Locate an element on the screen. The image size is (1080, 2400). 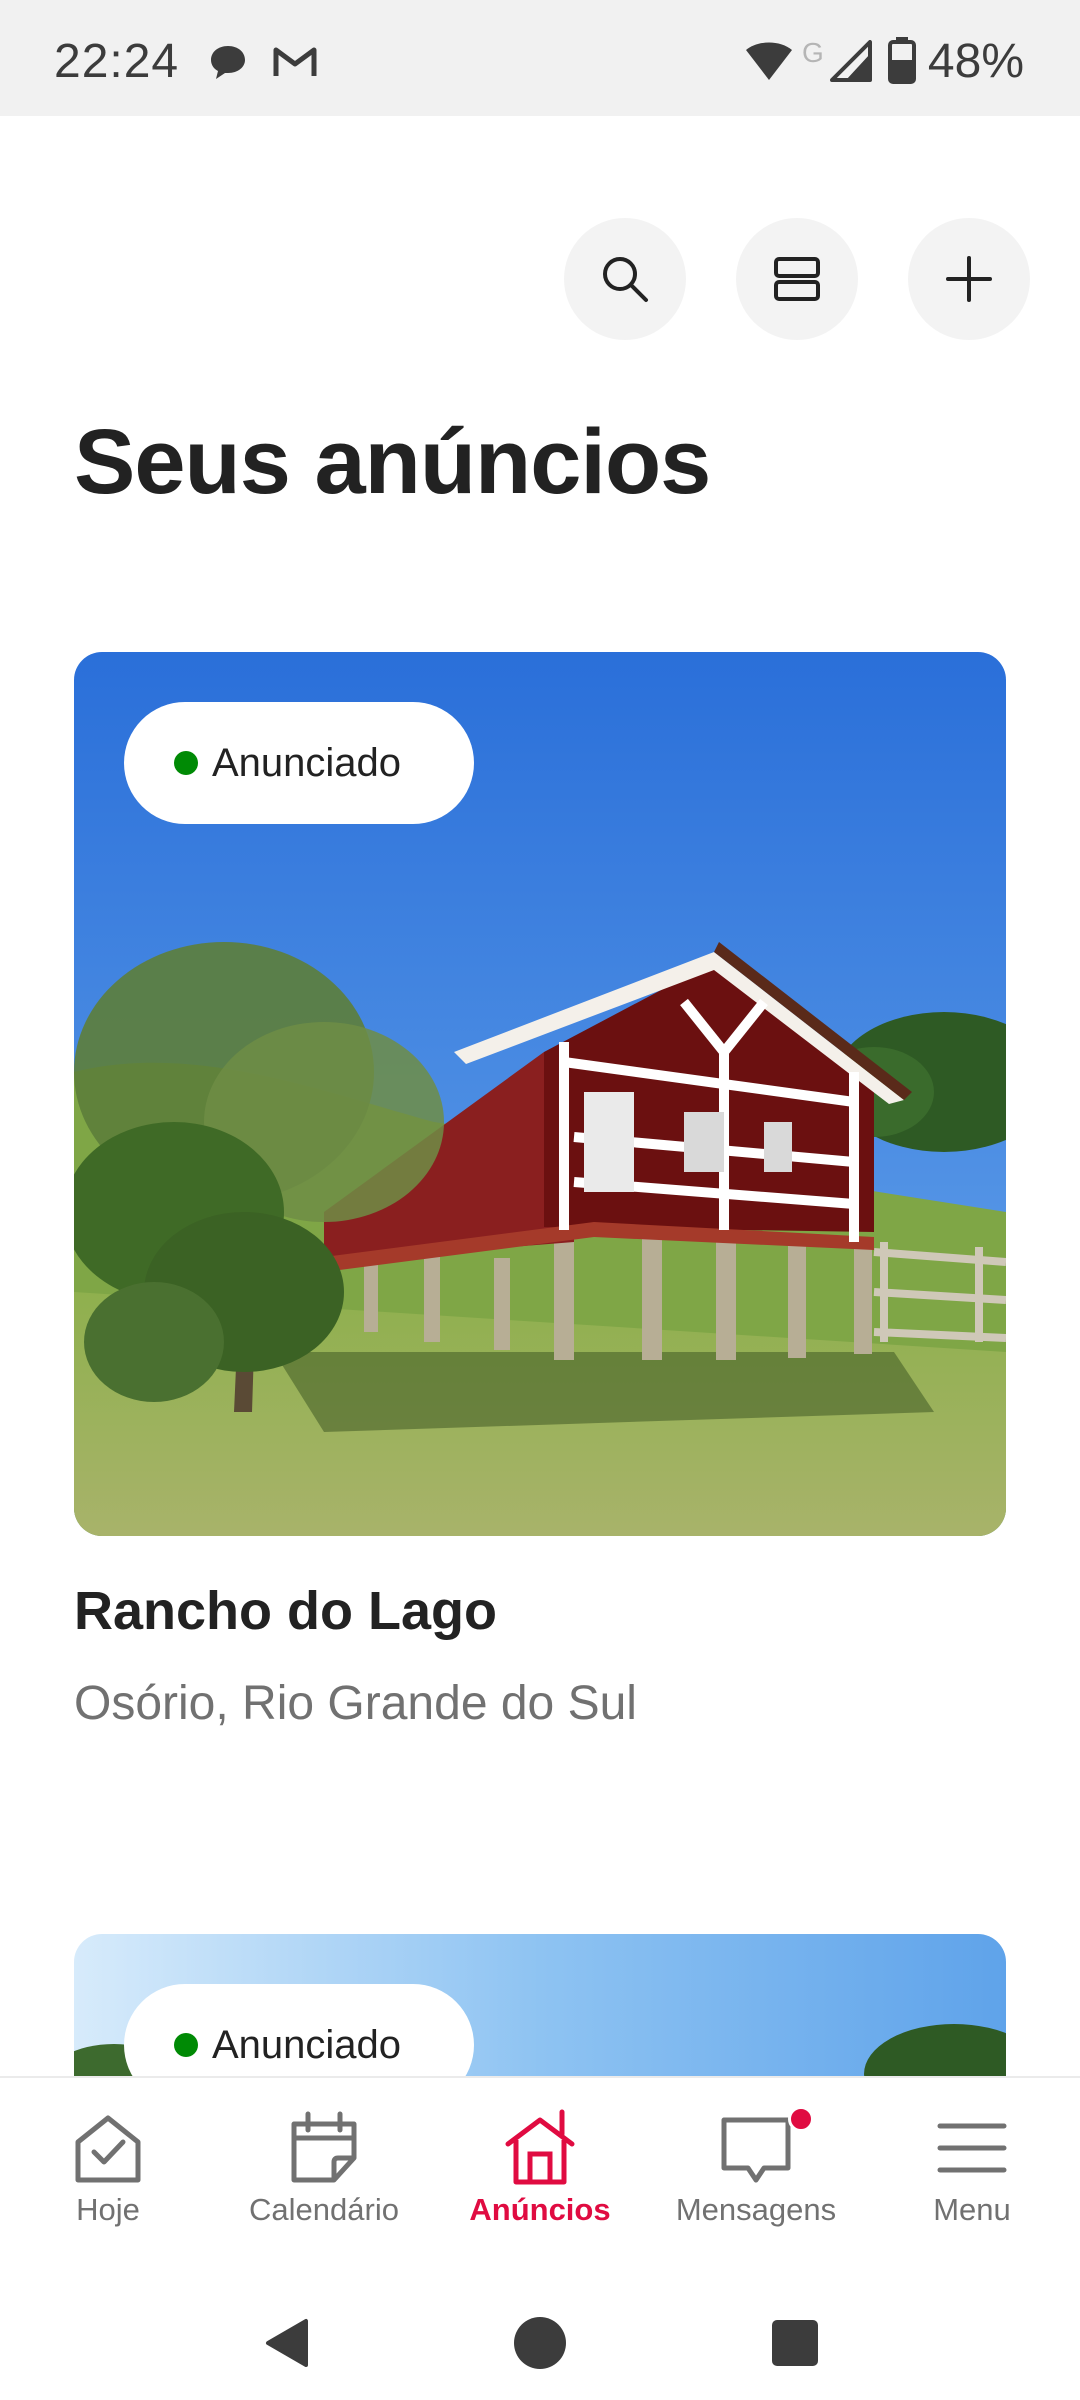
home-button is located at coordinates (540, 2343).